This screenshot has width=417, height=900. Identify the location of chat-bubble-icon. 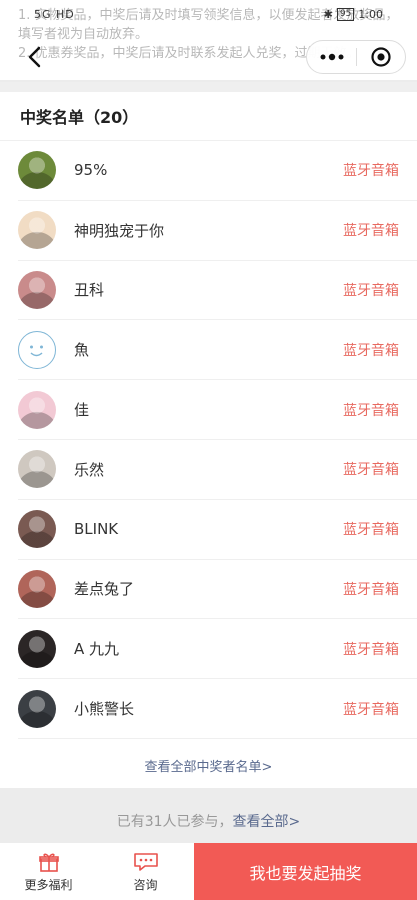
(145, 861).